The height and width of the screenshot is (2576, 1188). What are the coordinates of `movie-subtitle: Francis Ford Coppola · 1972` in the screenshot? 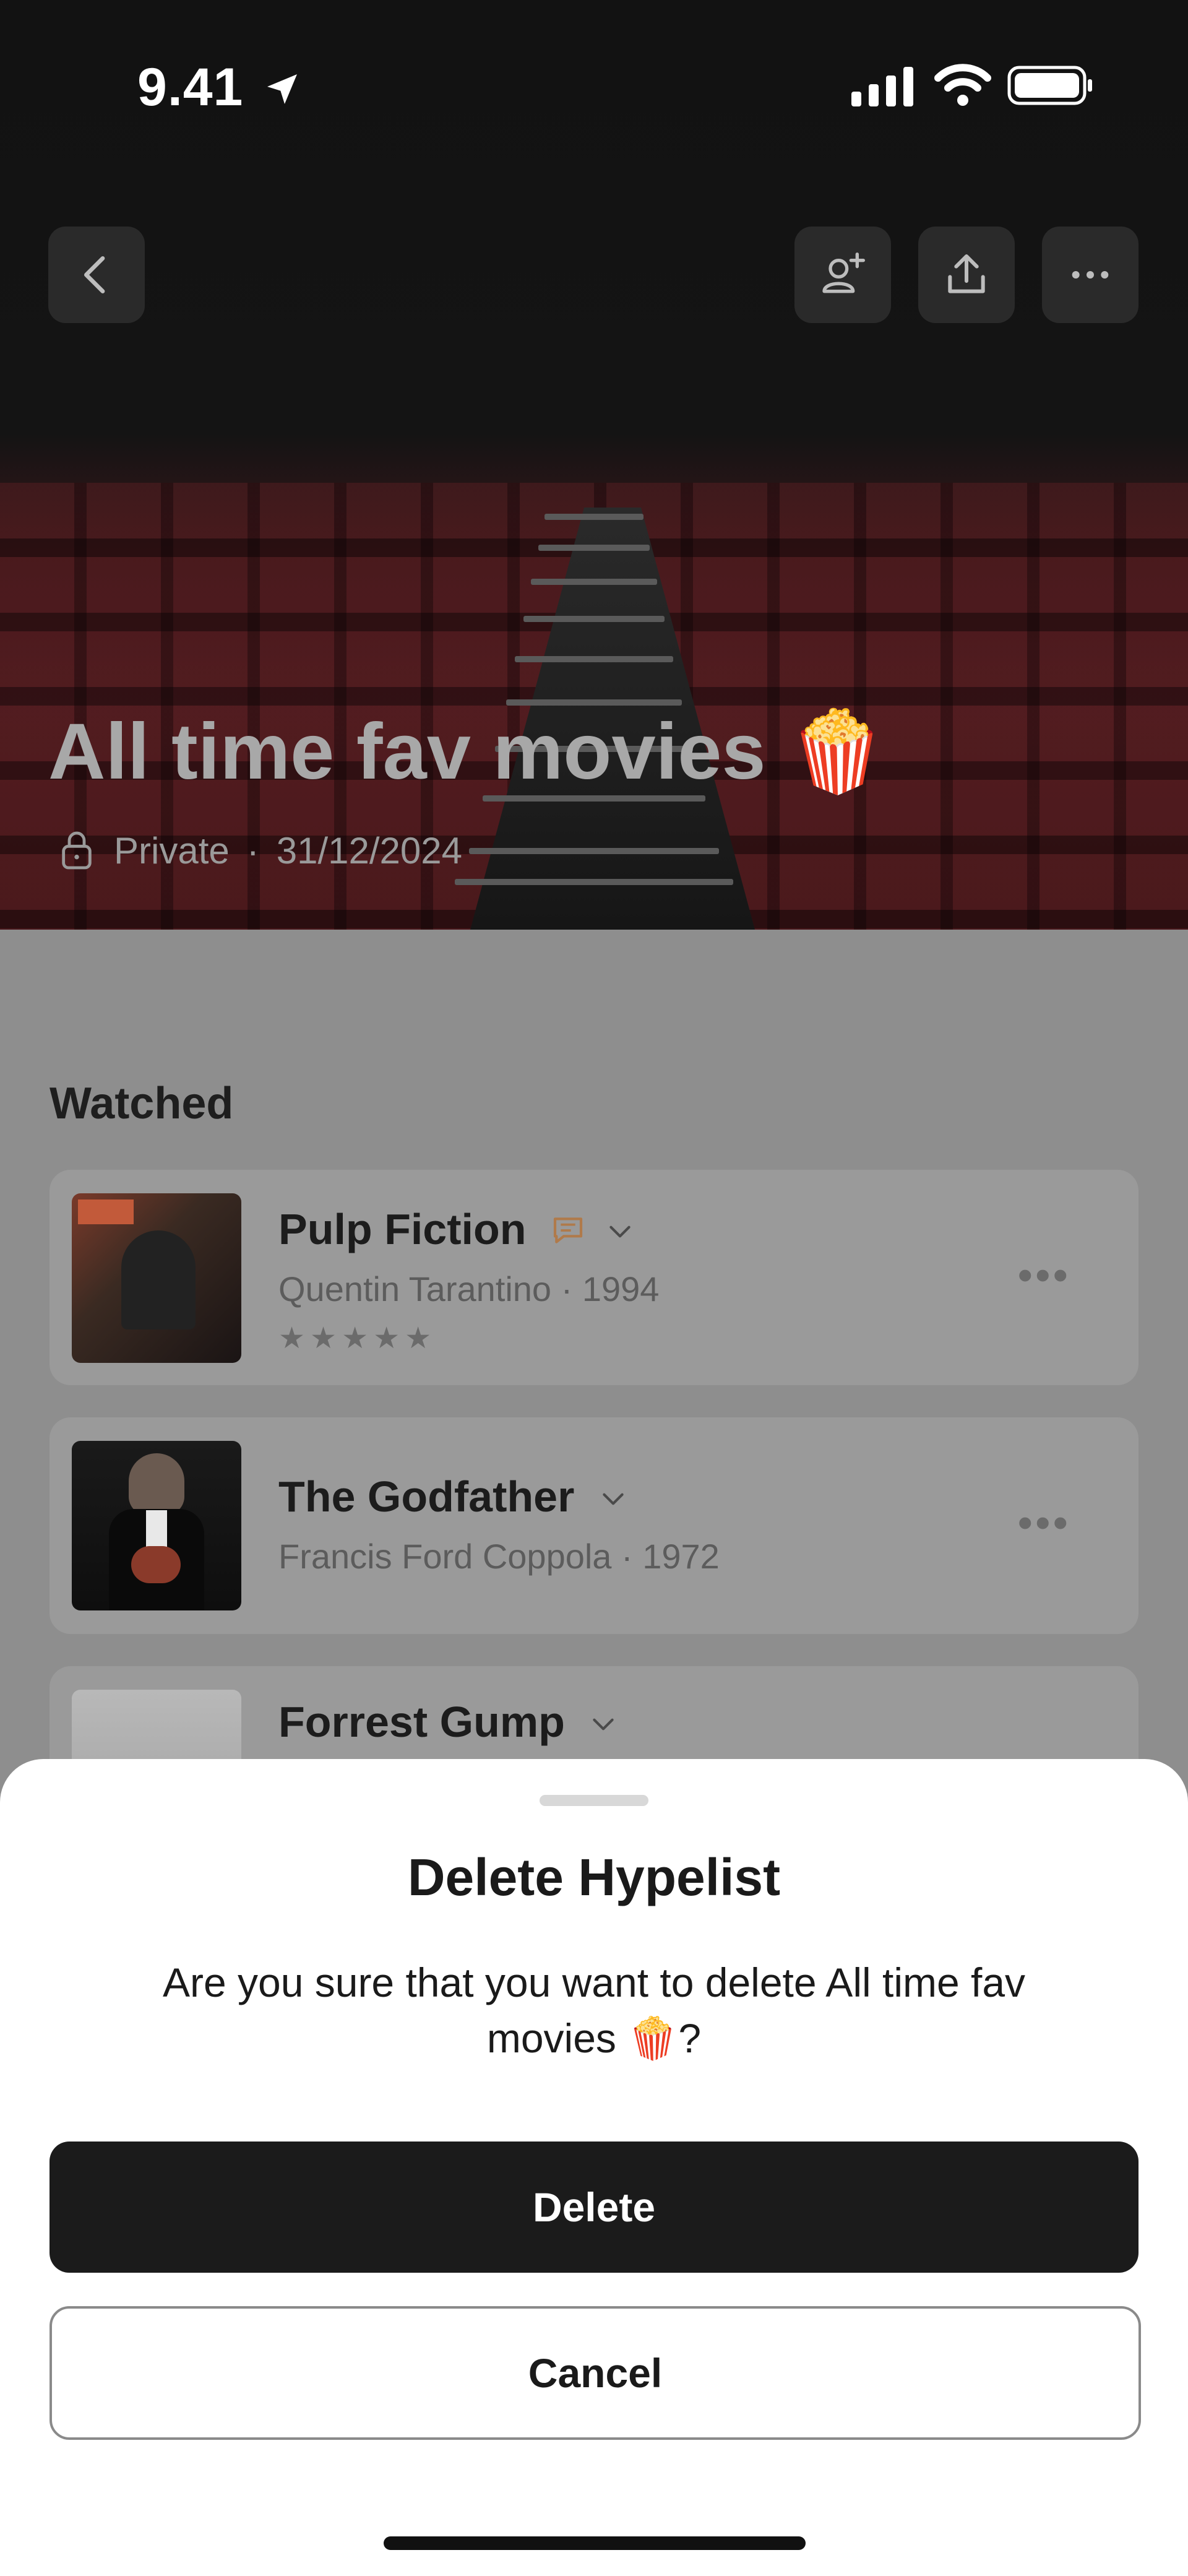 It's located at (499, 1556).